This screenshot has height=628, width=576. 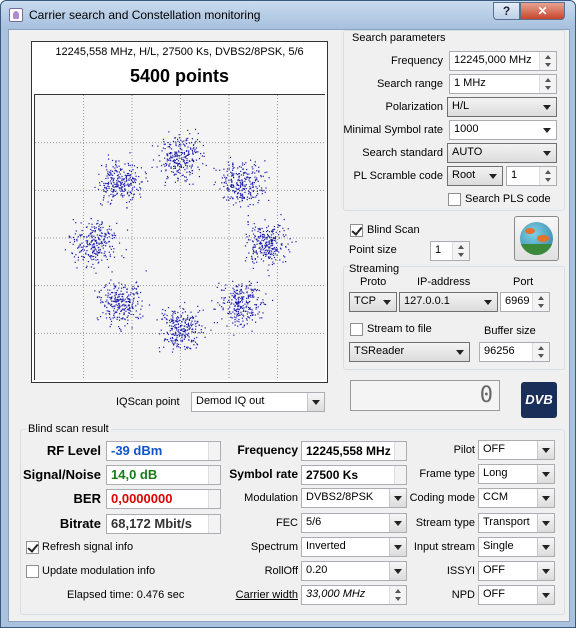 I want to click on search-range-input: 1 MHz, so click(x=503, y=84).